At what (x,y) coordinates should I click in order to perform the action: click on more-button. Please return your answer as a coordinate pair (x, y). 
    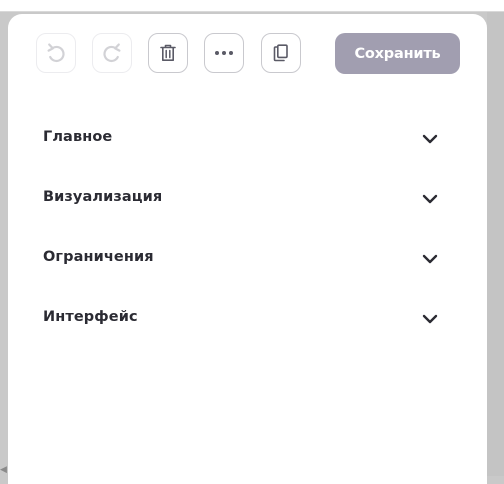
    Looking at the image, I should click on (224, 53).